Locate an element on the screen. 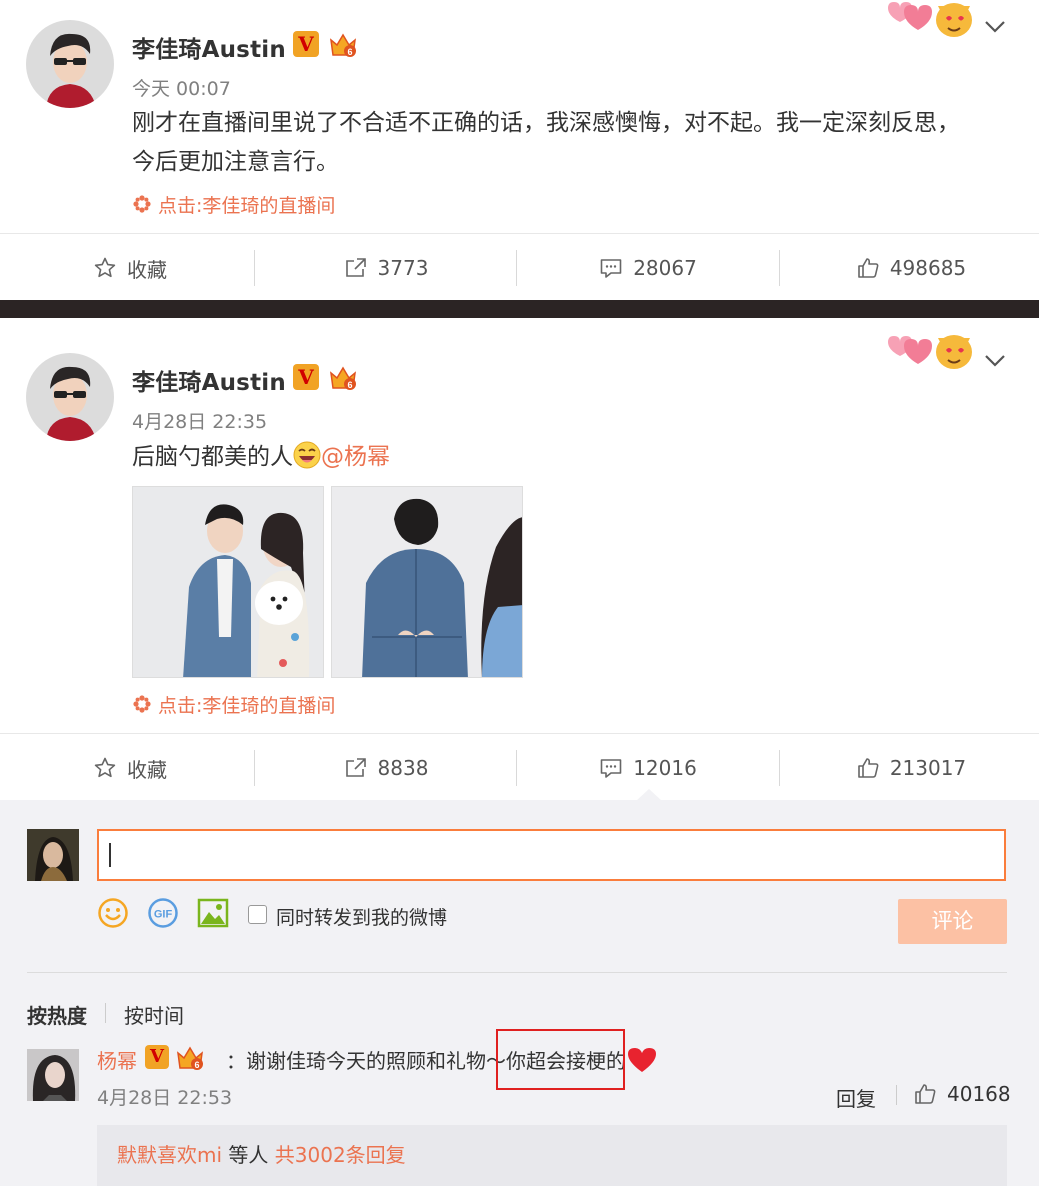  like-count: 213017 is located at coordinates (928, 768).